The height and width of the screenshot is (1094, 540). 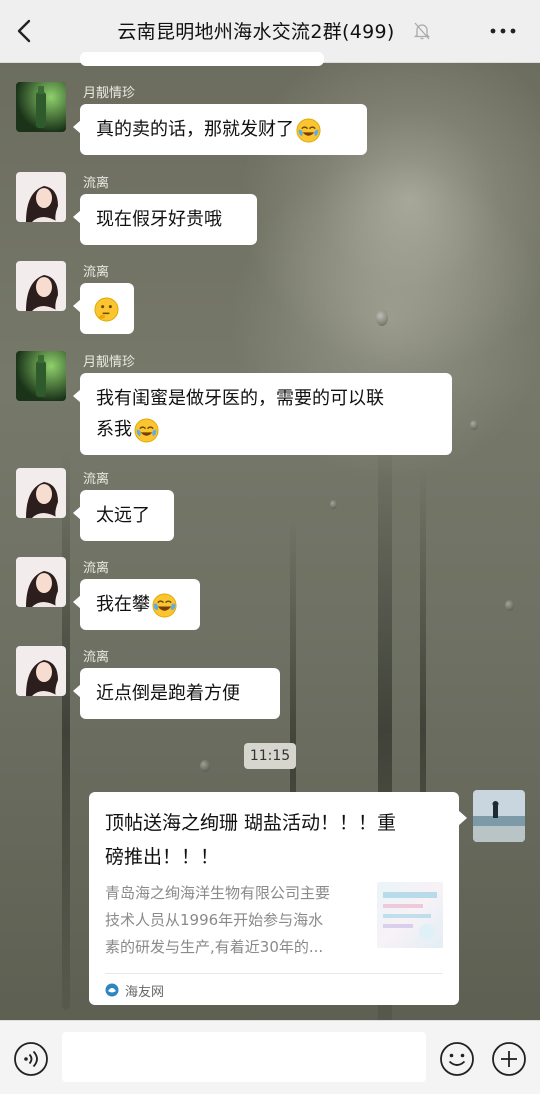 I want to click on message-bubble: 真的卖的话，那就发财了, so click(x=220, y=129).